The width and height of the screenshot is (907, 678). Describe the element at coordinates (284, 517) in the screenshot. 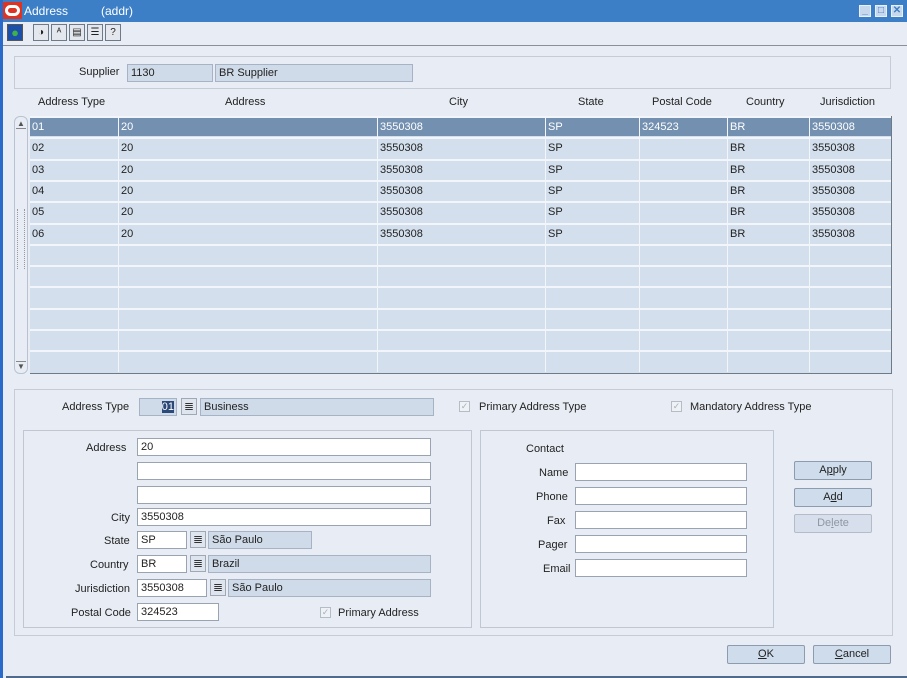

I see `city-input: 3550308` at that location.